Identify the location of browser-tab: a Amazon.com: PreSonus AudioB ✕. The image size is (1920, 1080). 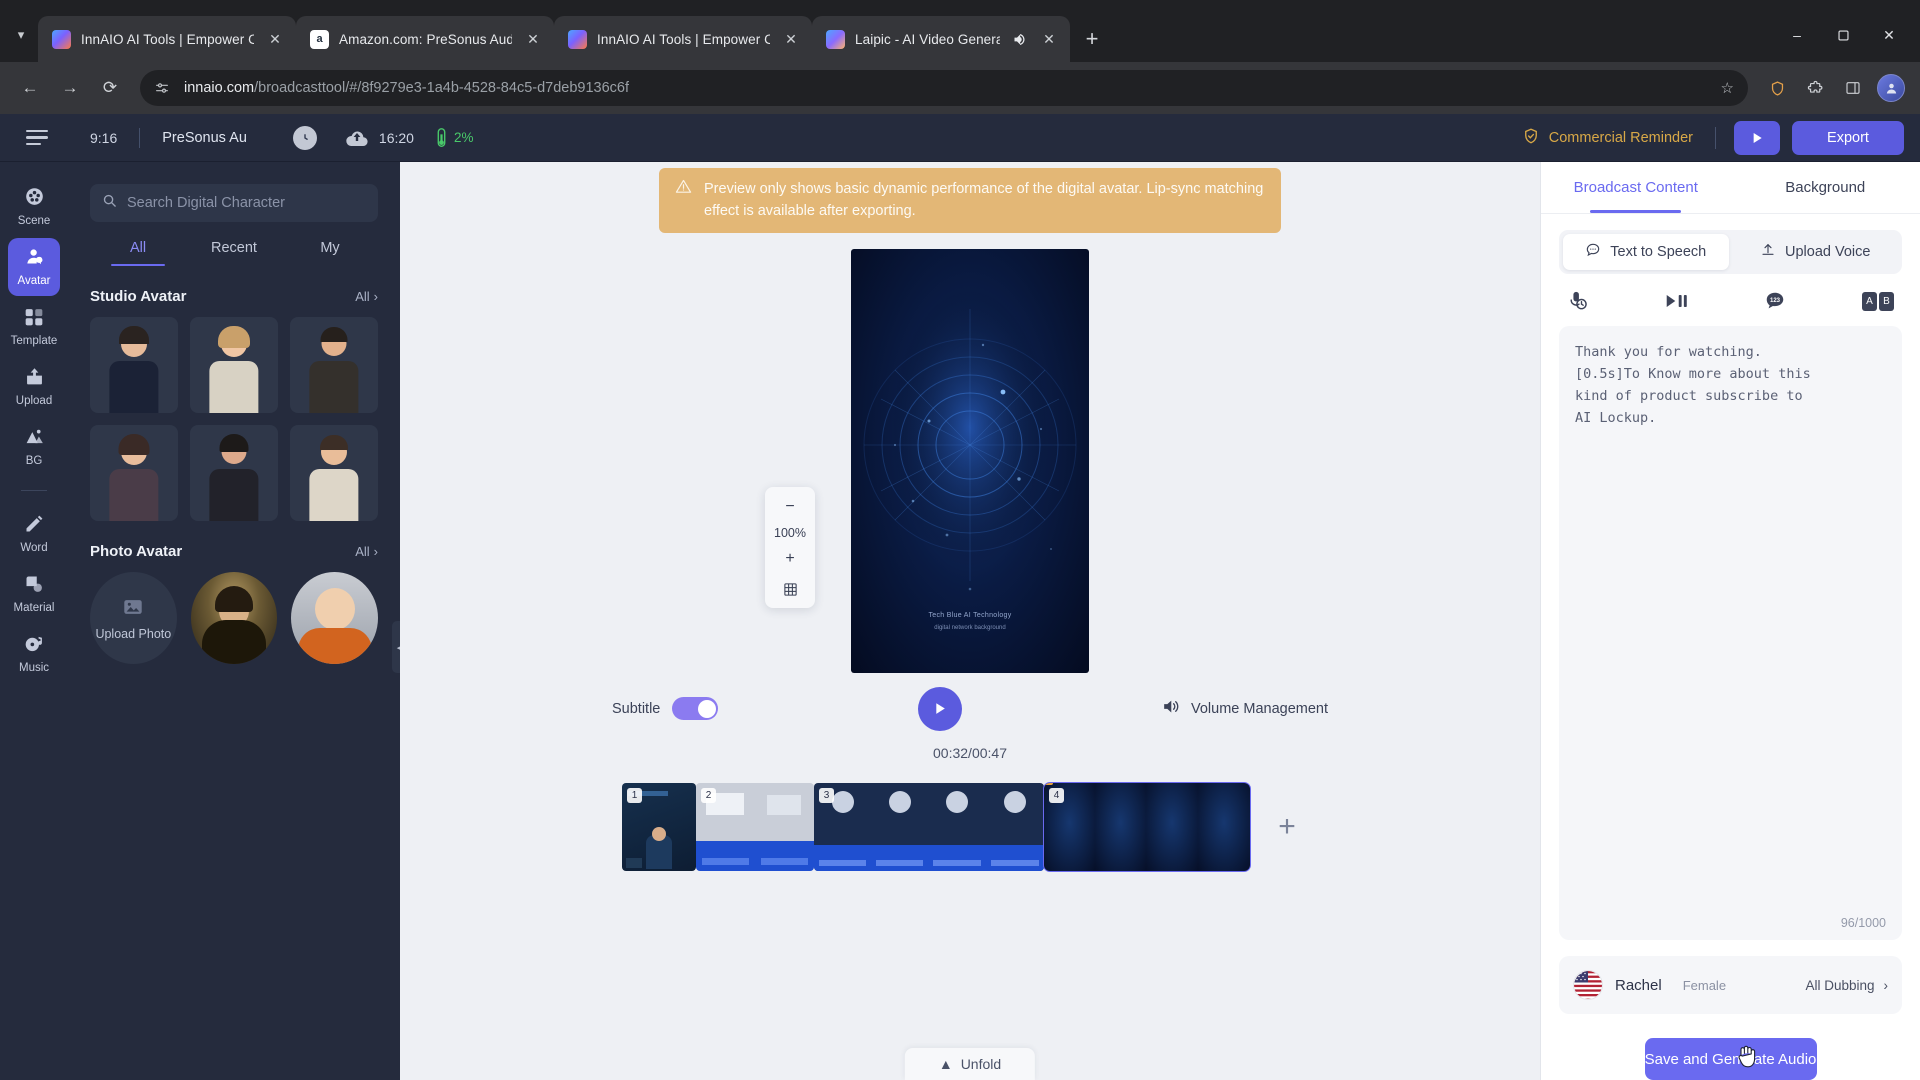
(425, 39).